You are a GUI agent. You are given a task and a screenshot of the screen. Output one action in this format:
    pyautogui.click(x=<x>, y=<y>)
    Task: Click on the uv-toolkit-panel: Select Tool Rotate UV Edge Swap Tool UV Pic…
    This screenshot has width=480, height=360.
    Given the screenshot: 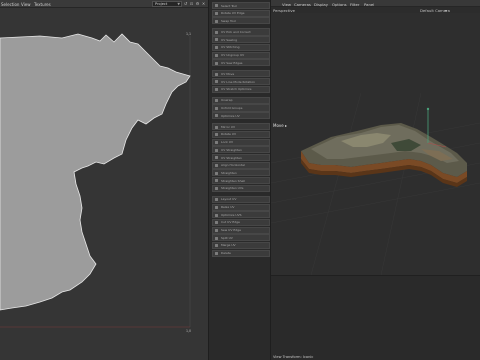 What is the action you would take?
    pyautogui.click(x=239, y=180)
    